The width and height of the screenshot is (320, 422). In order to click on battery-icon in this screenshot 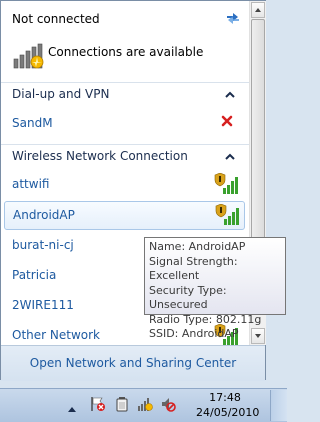, I will do `click(122, 404)`.